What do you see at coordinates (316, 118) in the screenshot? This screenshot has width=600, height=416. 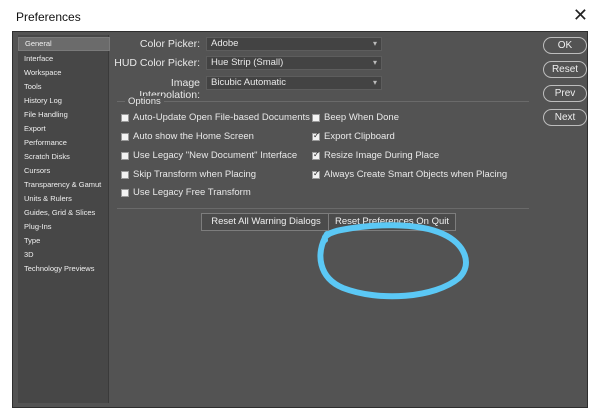 I see `beep-when-done-checkbox` at bounding box center [316, 118].